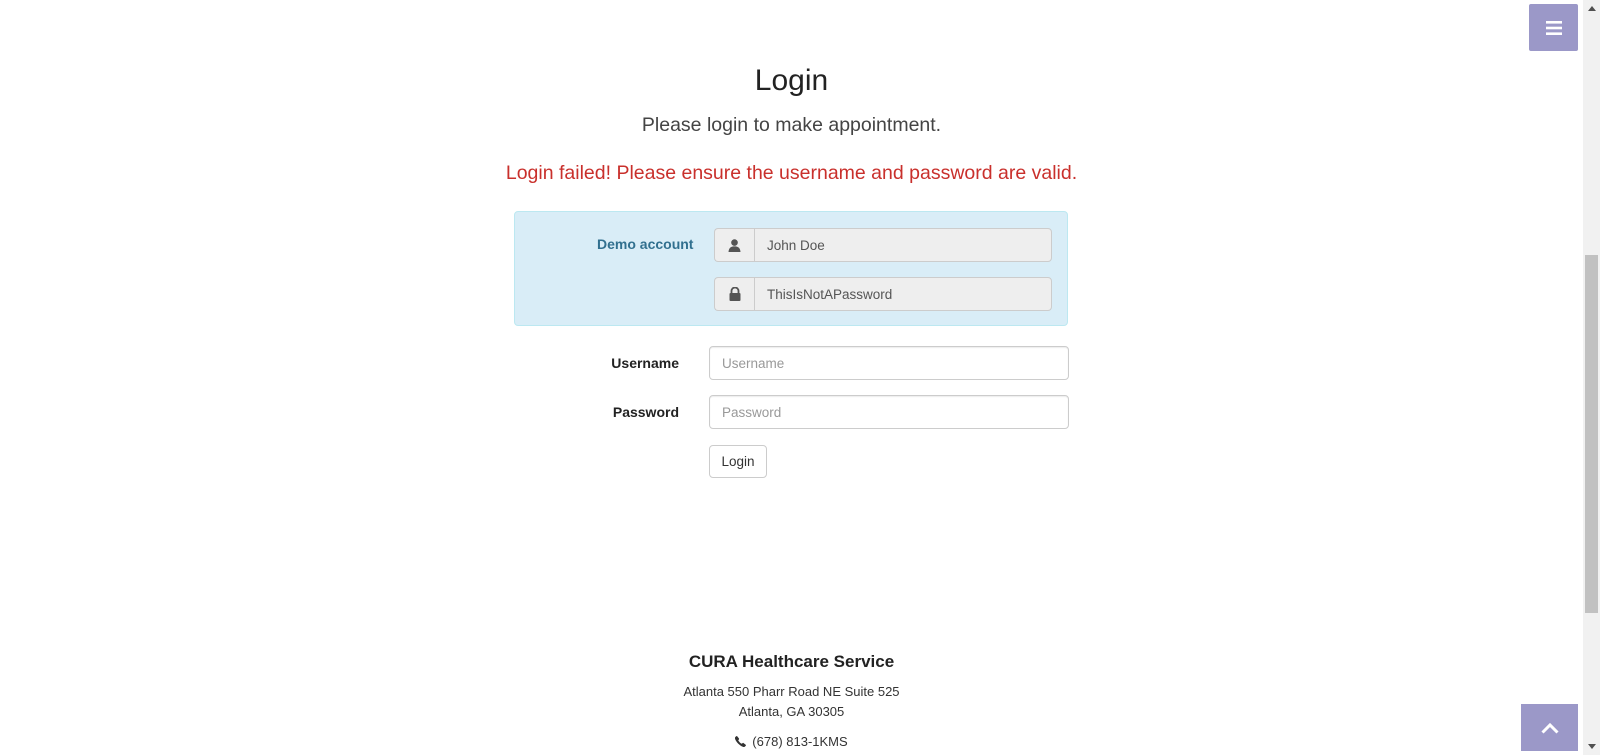 The image size is (1600, 755). Describe the element at coordinates (889, 412) in the screenshot. I see `password-input` at that location.